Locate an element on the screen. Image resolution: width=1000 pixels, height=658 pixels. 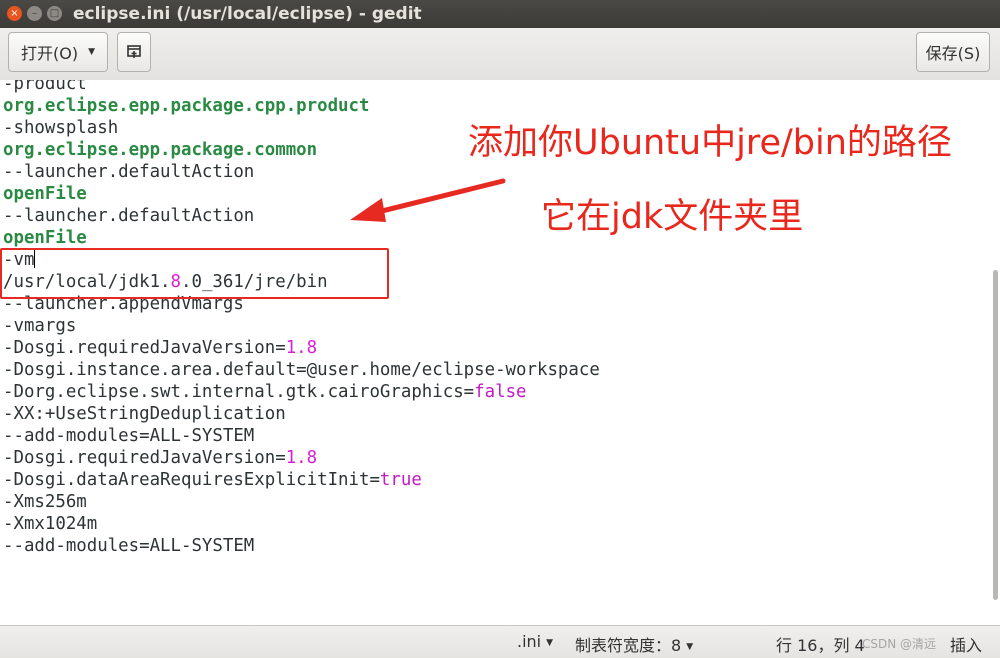
code-token: 8 is located at coordinates (176, 282).